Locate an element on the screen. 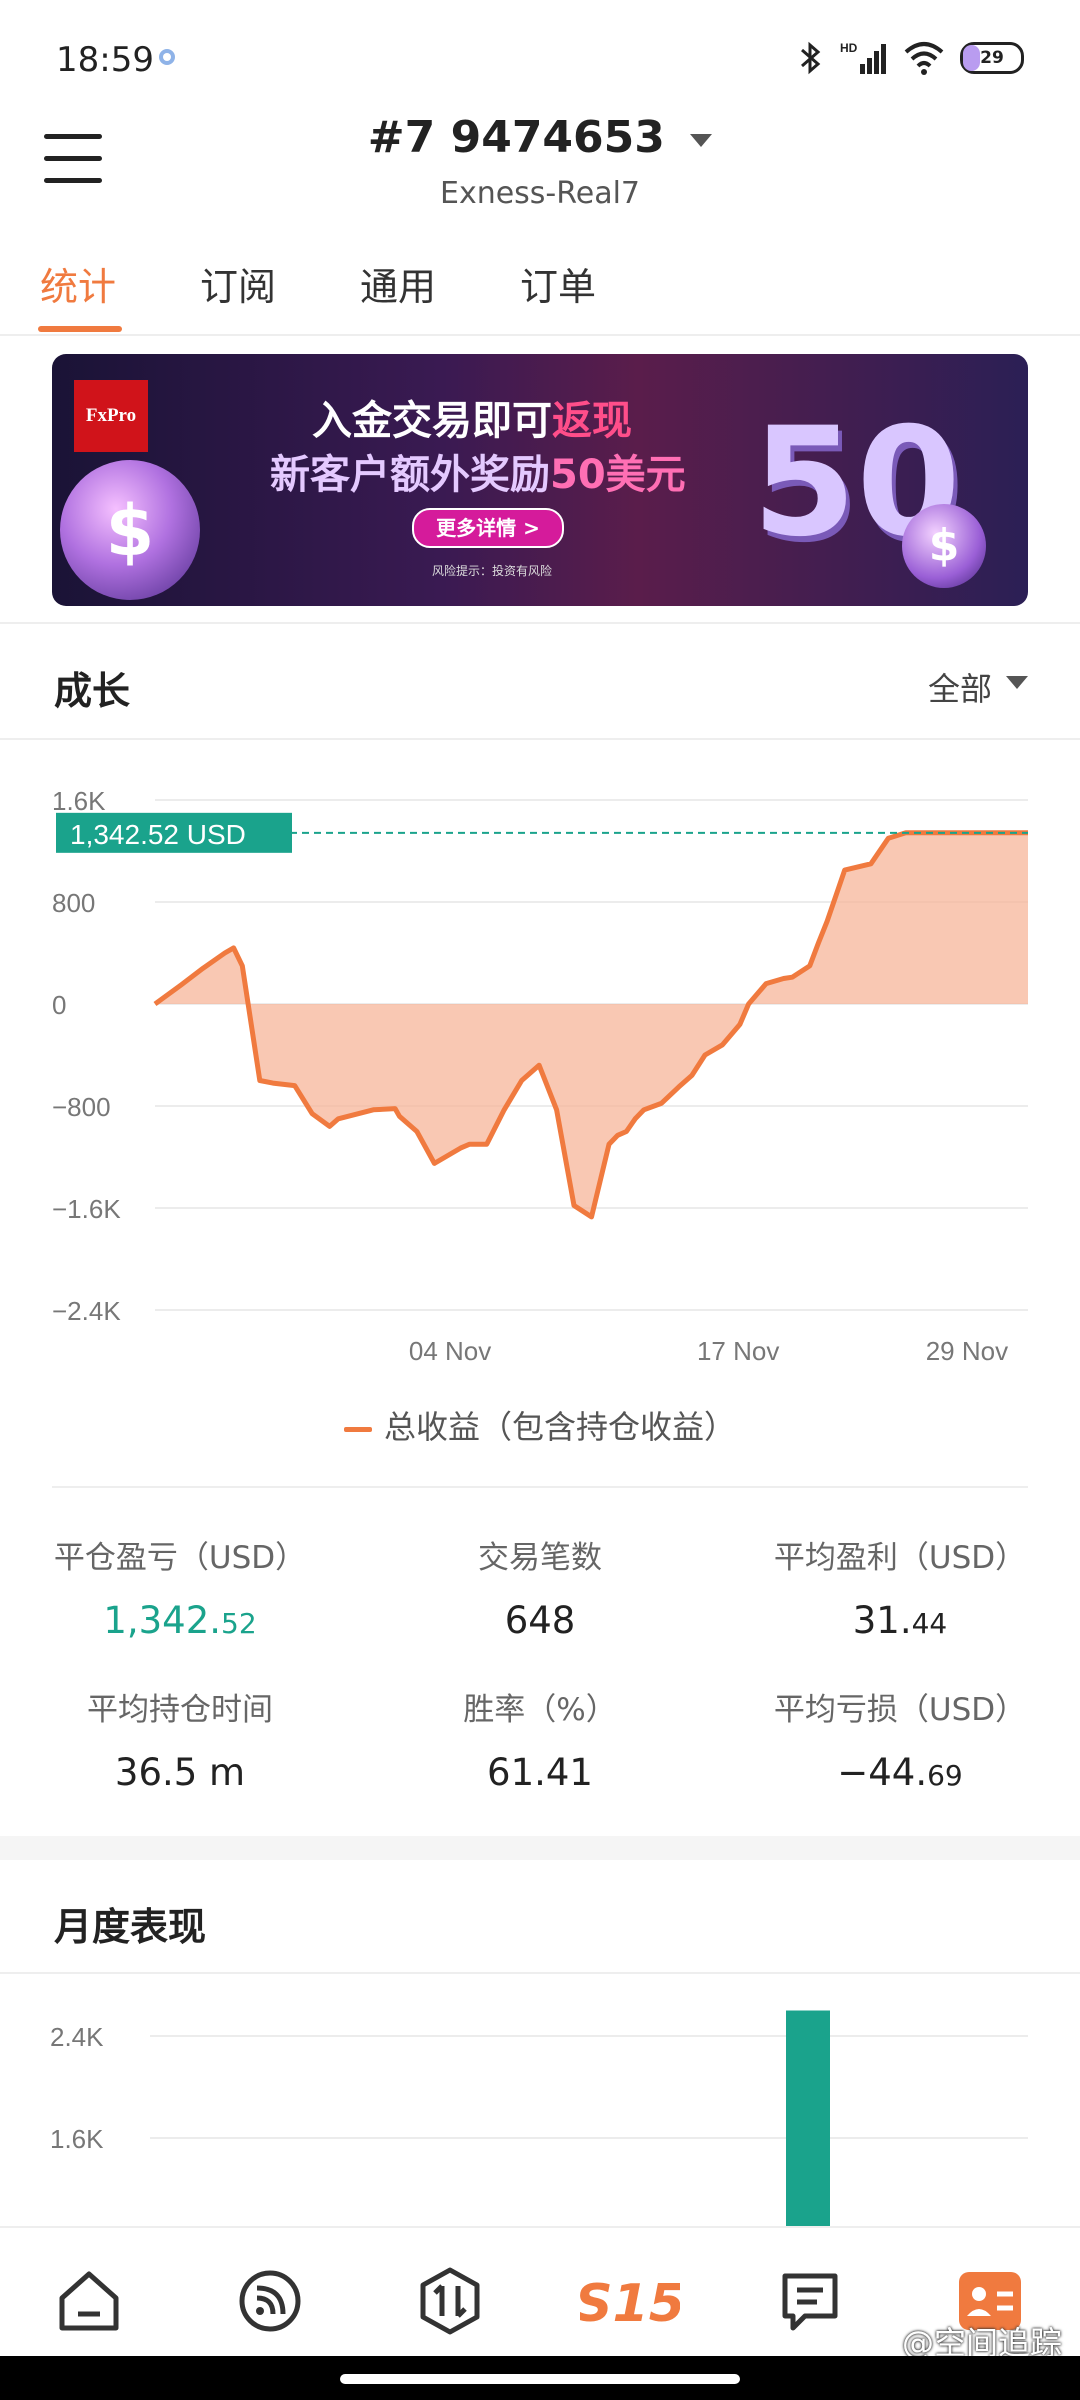 The image size is (1080, 2400). stat-value: 648 is located at coordinates (540, 1620).